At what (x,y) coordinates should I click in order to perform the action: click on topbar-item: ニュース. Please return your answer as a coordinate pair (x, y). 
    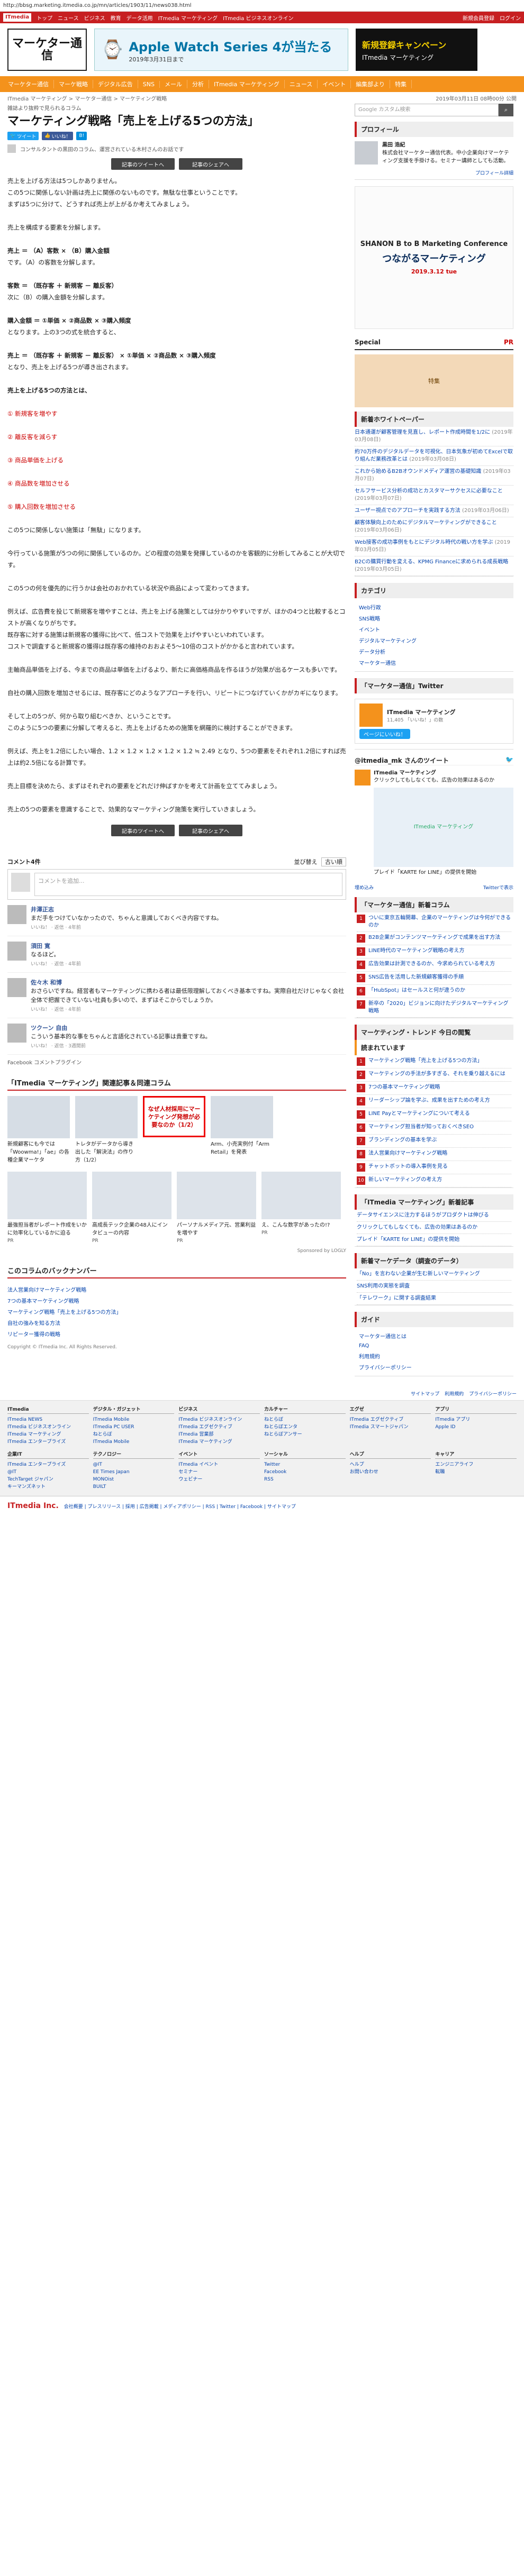
    Looking at the image, I should click on (68, 18).